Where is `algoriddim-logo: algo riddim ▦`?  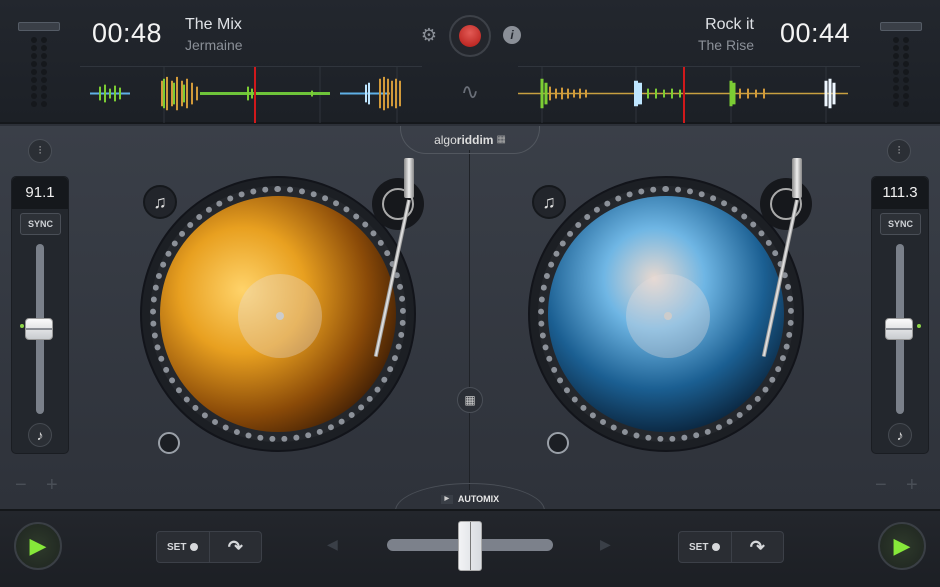
algoriddim-logo: algo riddim ▦ is located at coordinates (470, 140).